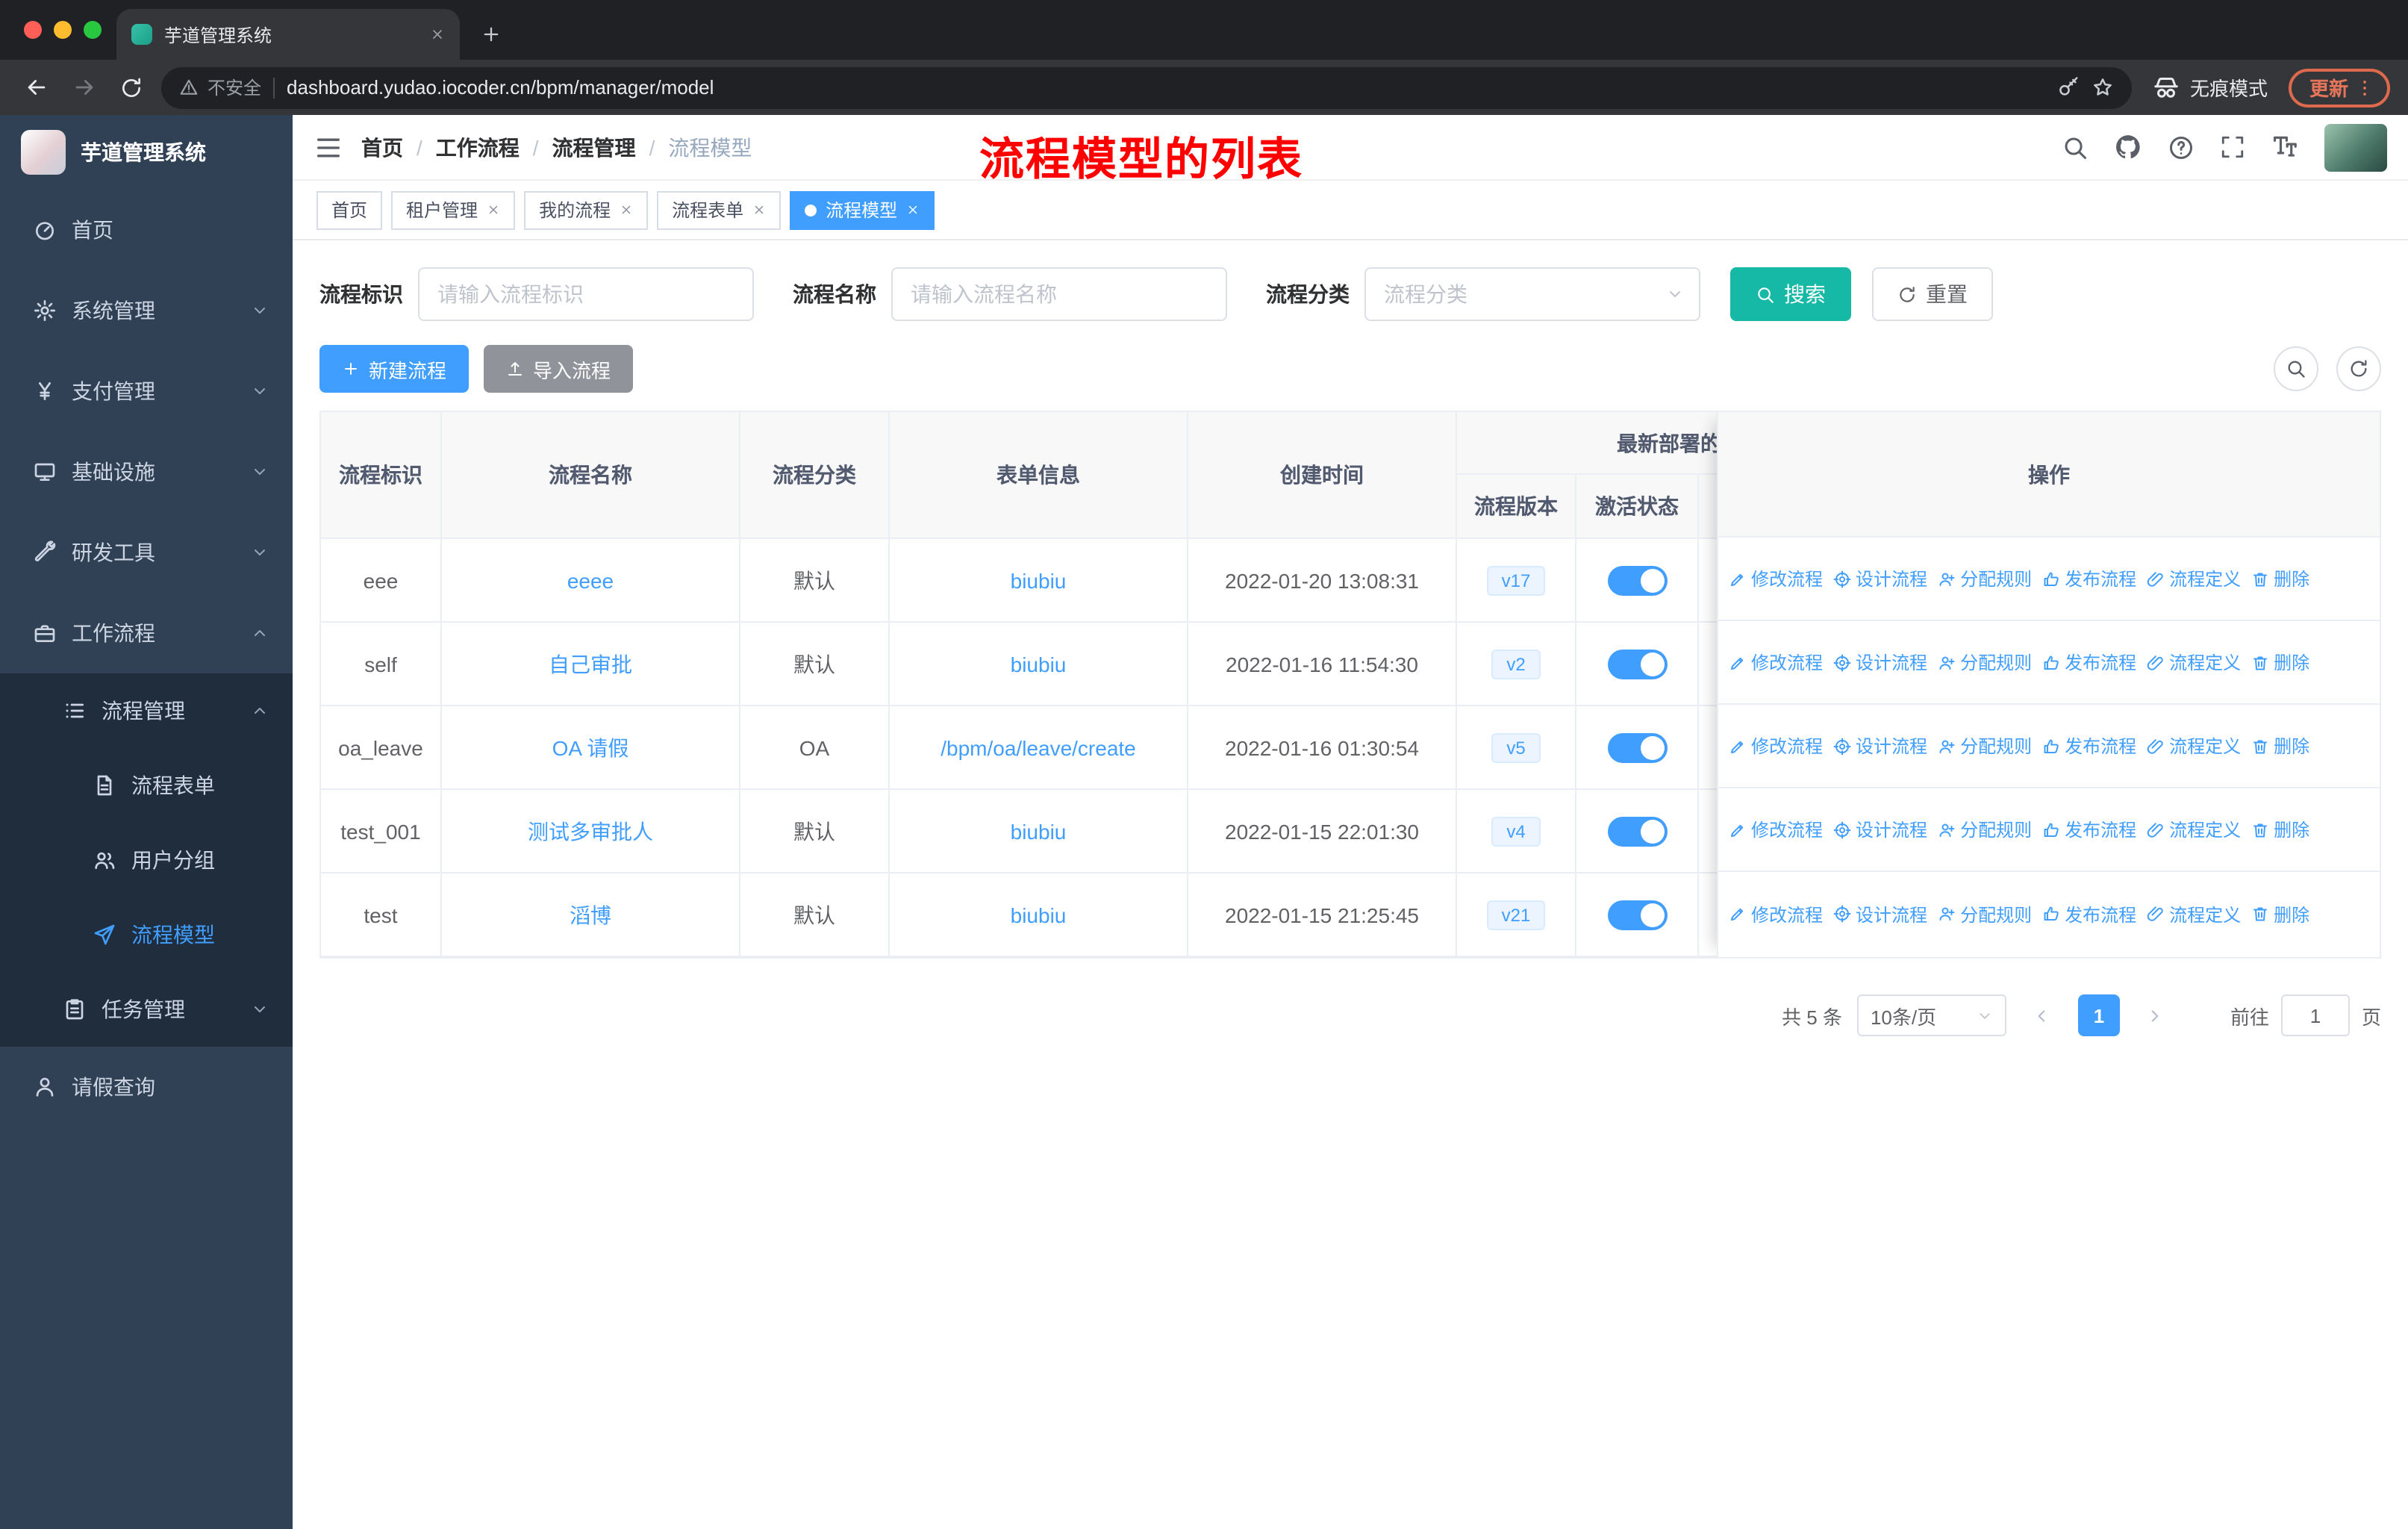  I want to click on sidebar-item-user-group: 用户分组, so click(146, 860).